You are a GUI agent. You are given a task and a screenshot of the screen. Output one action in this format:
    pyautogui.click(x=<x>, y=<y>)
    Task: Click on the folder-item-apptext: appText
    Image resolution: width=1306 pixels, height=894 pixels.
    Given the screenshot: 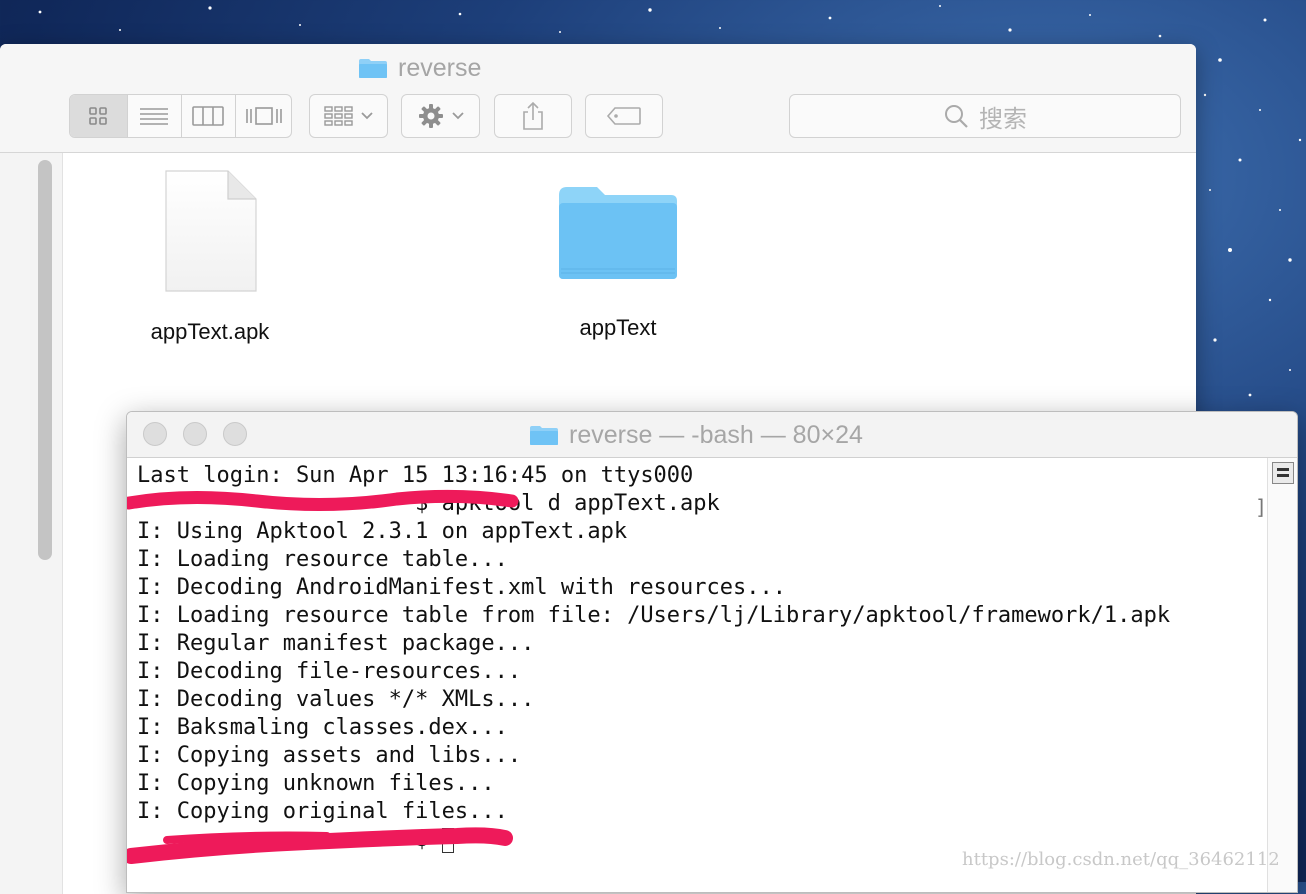 What is the action you would take?
    pyautogui.click(x=618, y=263)
    